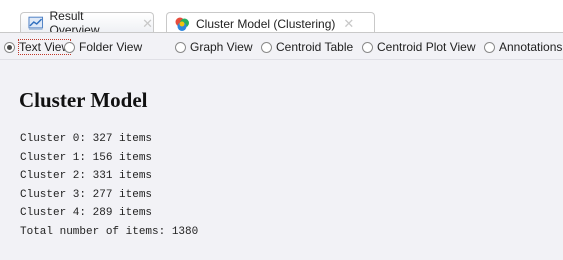  I want to click on radio-label: Centroid Plot View, so click(426, 47).